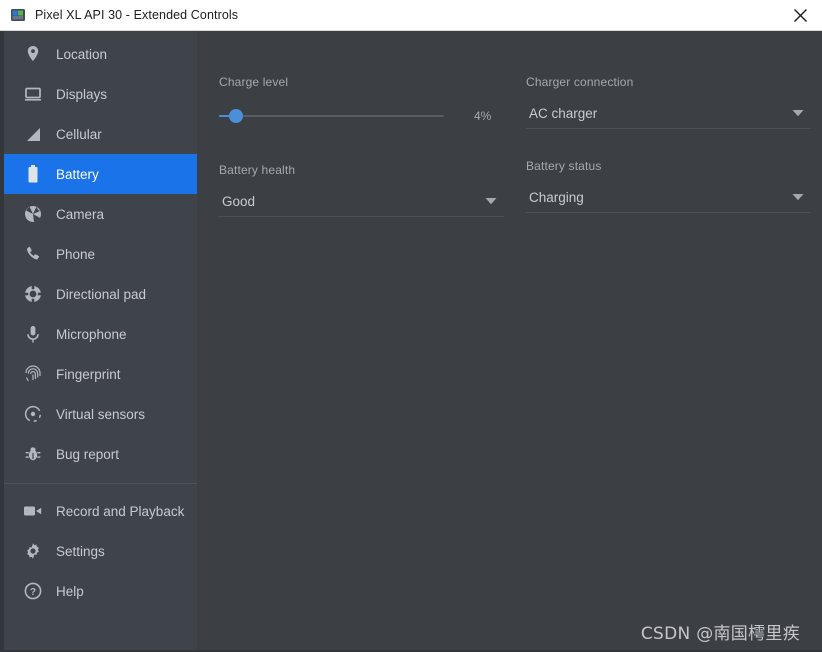 The image size is (822, 652). I want to click on camera-aperture-icon, so click(33, 214).